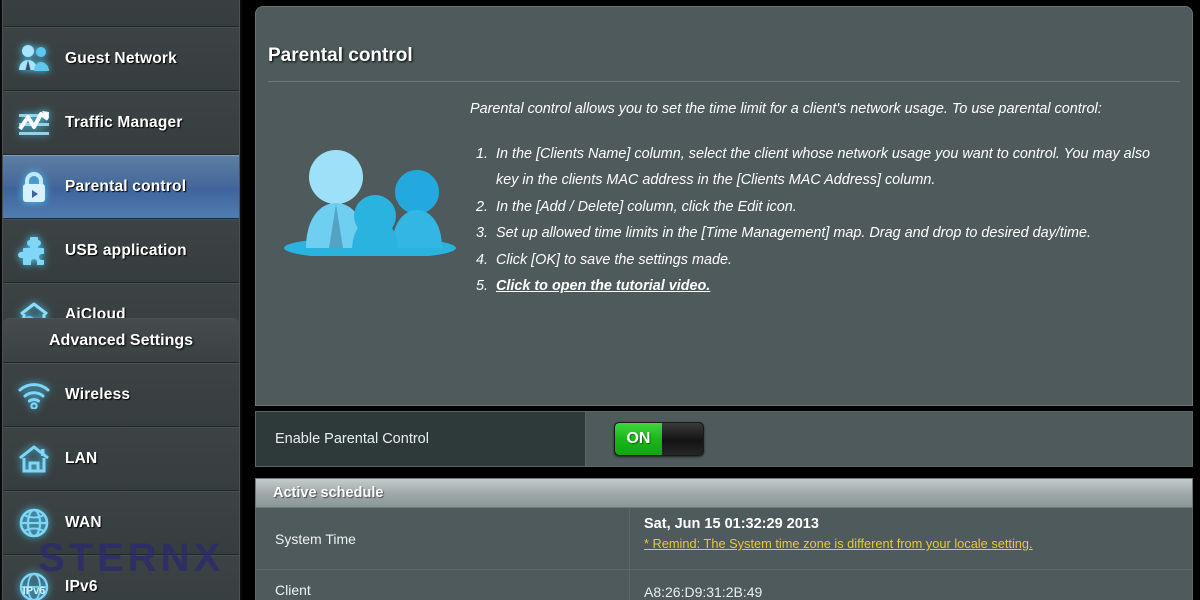 The image size is (1200, 600). Describe the element at coordinates (682, 439) in the screenshot. I see `toggle-knob` at that location.